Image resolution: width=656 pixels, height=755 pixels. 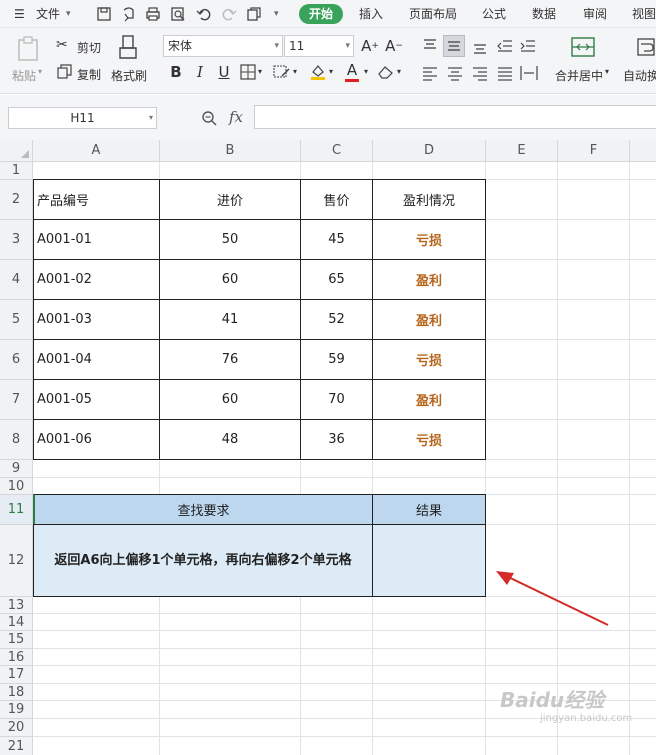 I want to click on decrease-indent-icon, so click(x=505, y=46).